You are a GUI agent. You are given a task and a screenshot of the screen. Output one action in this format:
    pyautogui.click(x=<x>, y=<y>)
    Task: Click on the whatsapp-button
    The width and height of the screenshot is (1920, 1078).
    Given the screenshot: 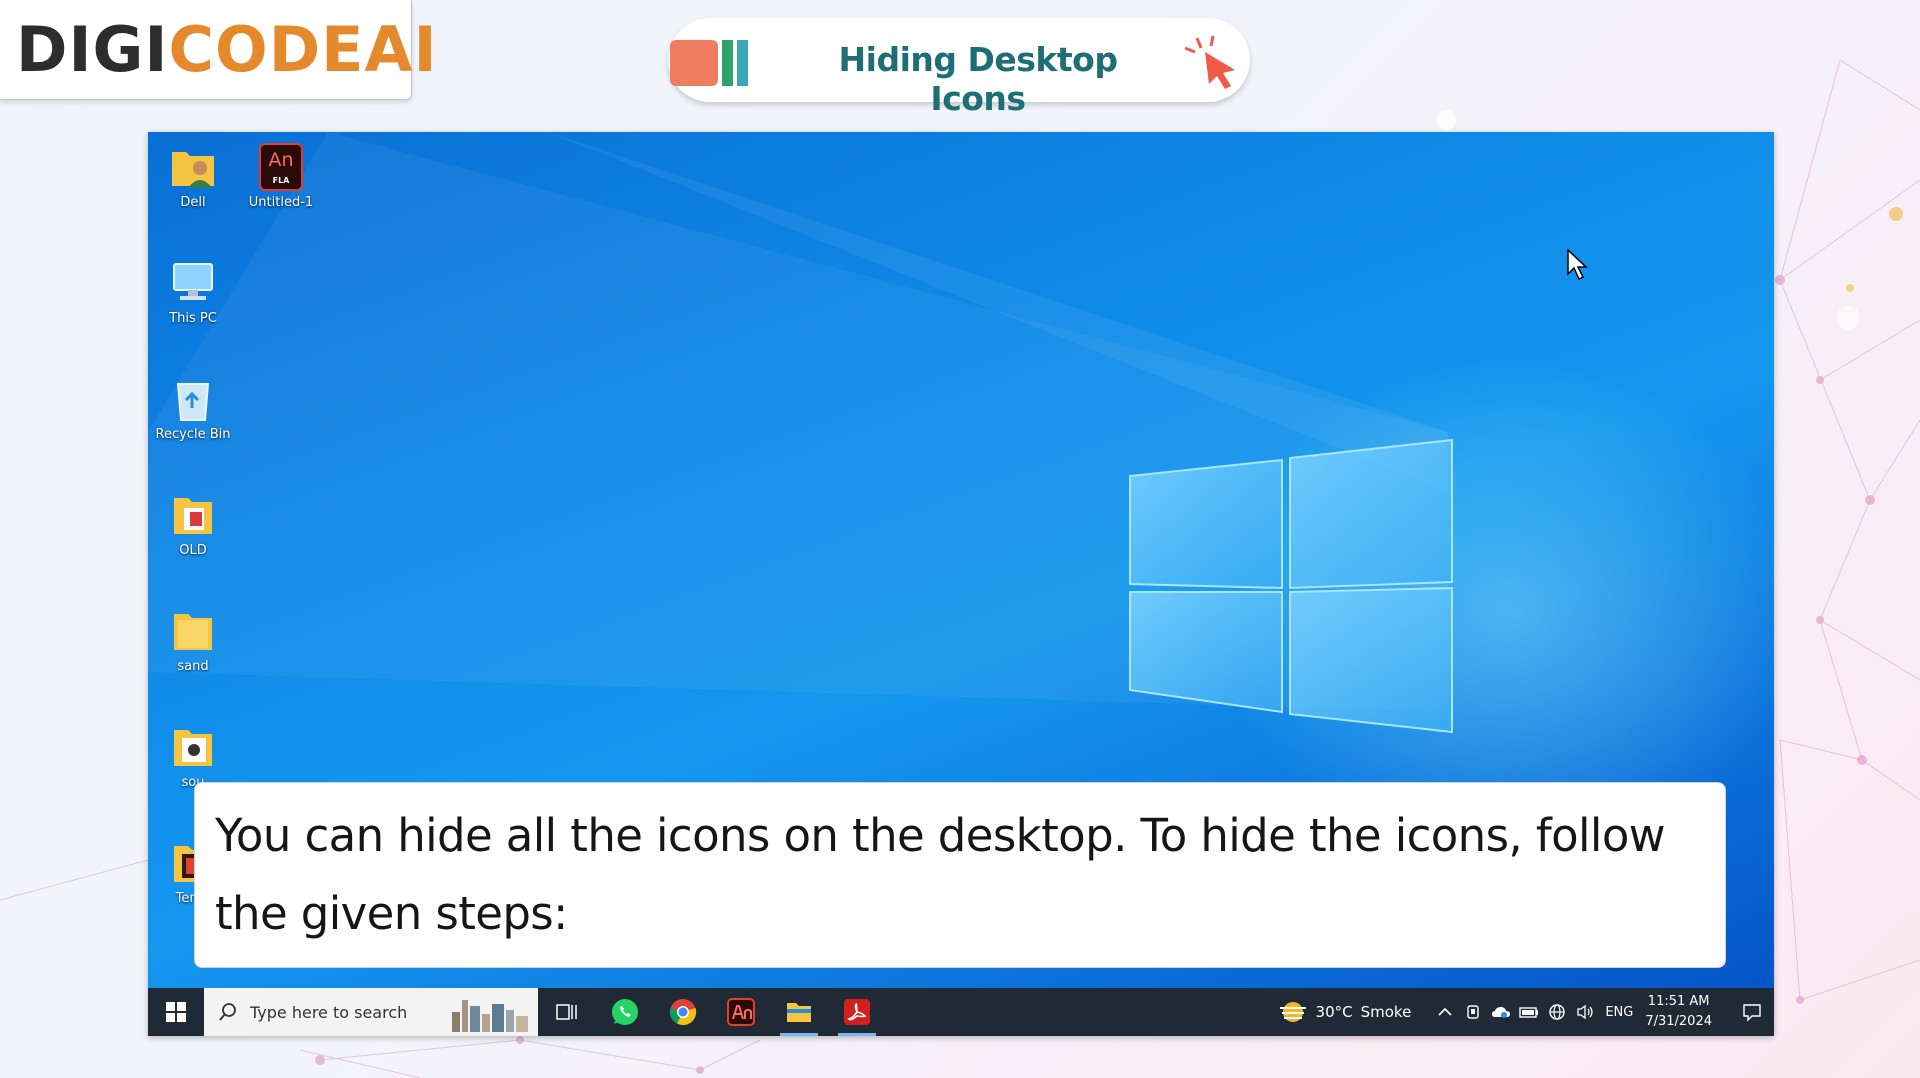 What is the action you would take?
    pyautogui.click(x=625, y=1012)
    